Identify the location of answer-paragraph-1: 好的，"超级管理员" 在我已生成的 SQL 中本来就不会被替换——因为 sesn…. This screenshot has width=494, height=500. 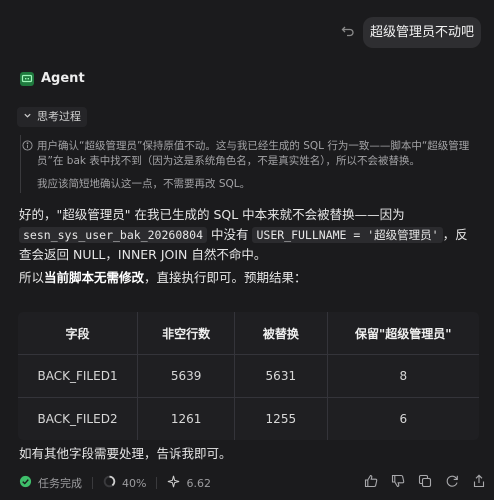
(249, 235).